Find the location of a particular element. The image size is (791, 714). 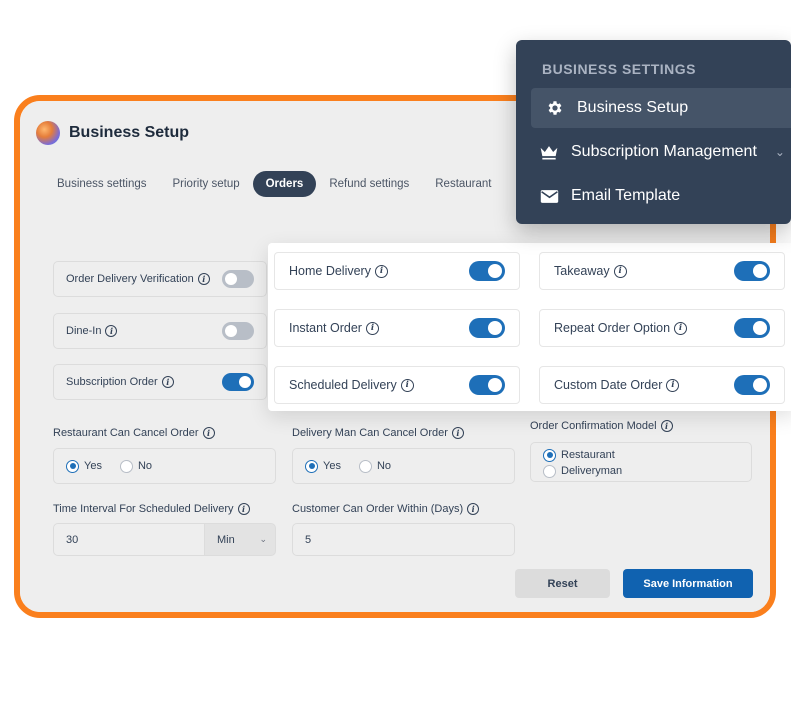

instant-order-card: Instant Order i is located at coordinates (397, 328).